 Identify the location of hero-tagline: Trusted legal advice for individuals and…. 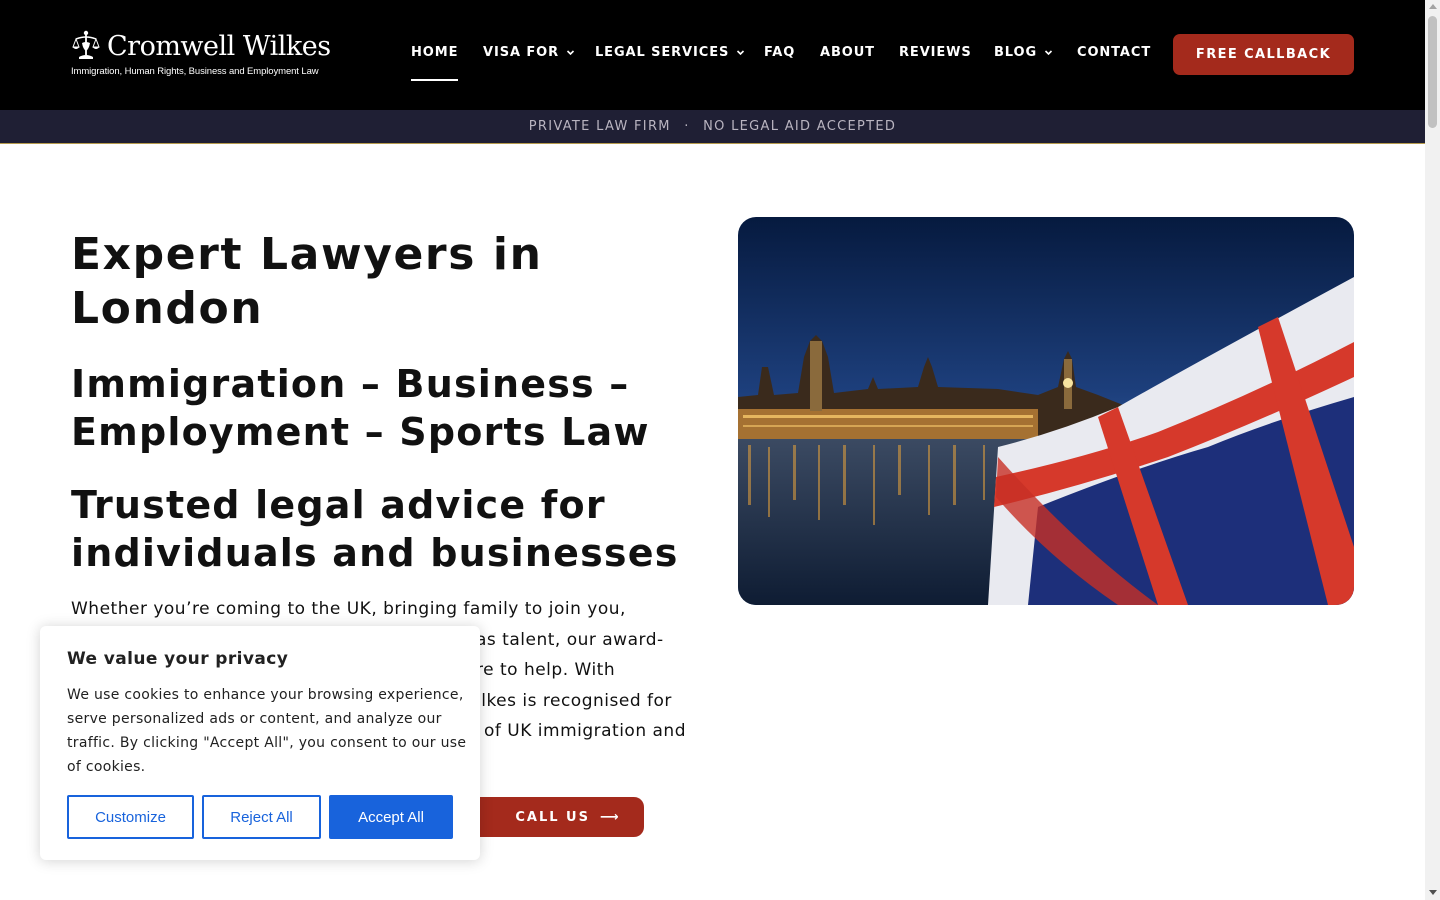
(375, 529).